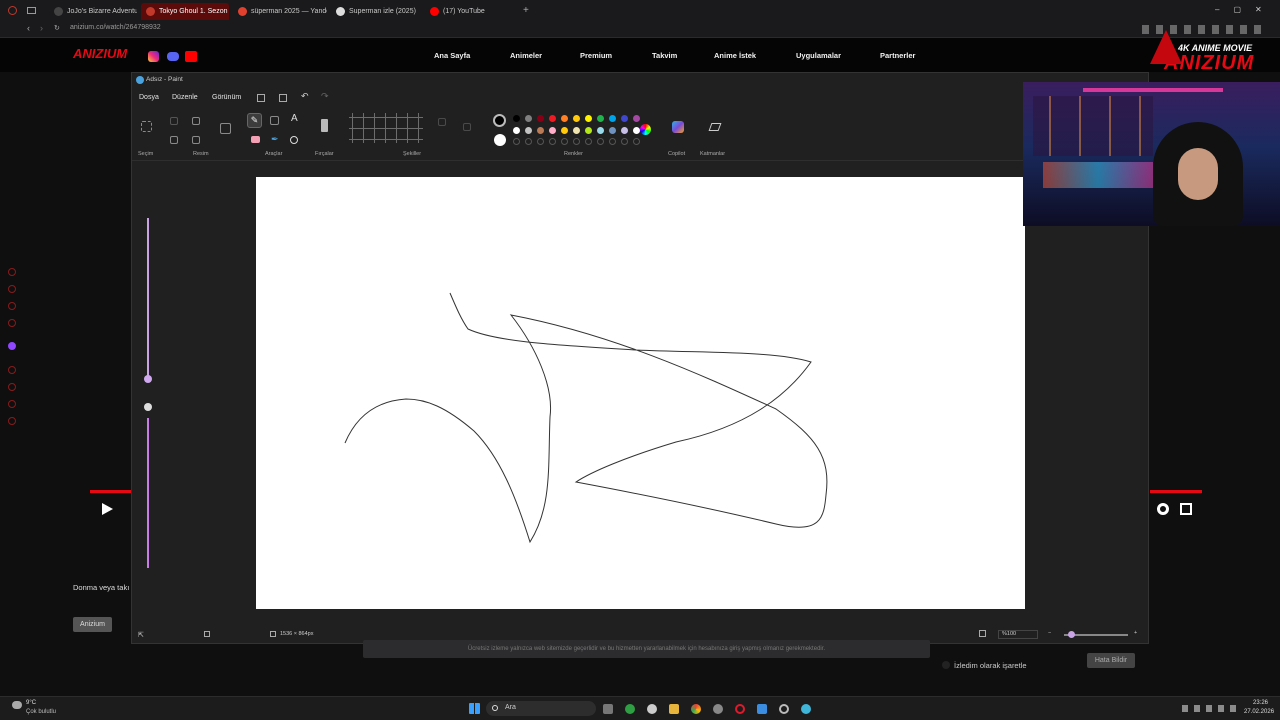 The image size is (1280, 720). I want to click on app-icon, so click(718, 709).